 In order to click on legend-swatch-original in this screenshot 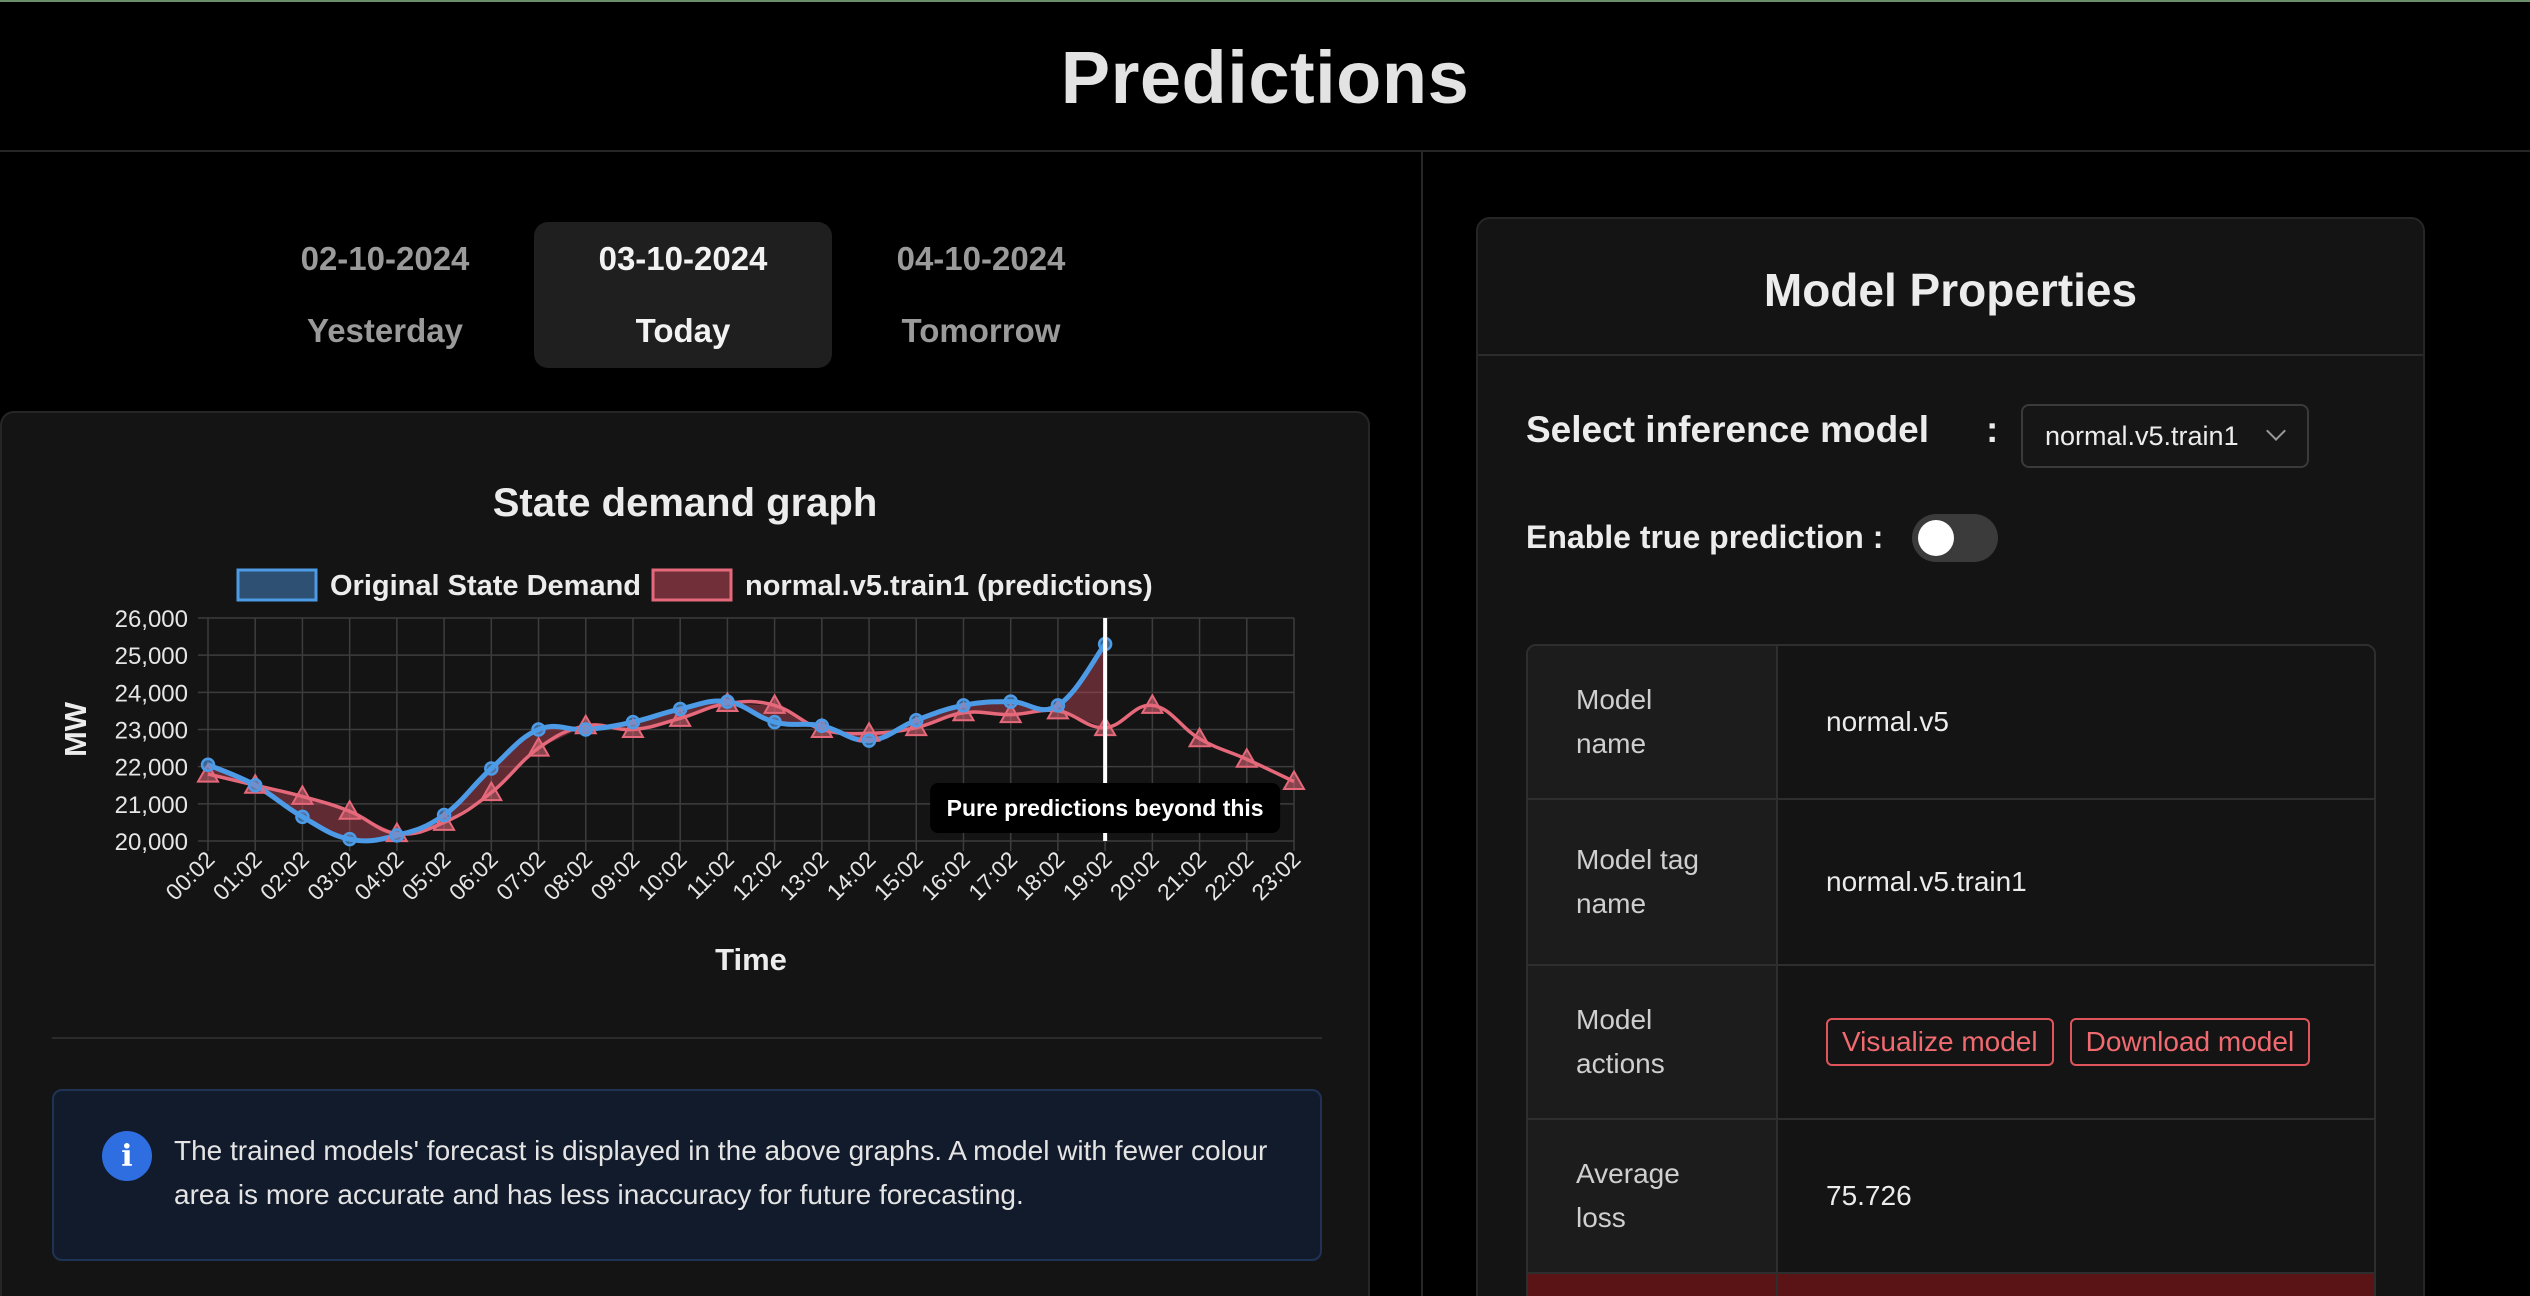, I will do `click(277, 585)`.